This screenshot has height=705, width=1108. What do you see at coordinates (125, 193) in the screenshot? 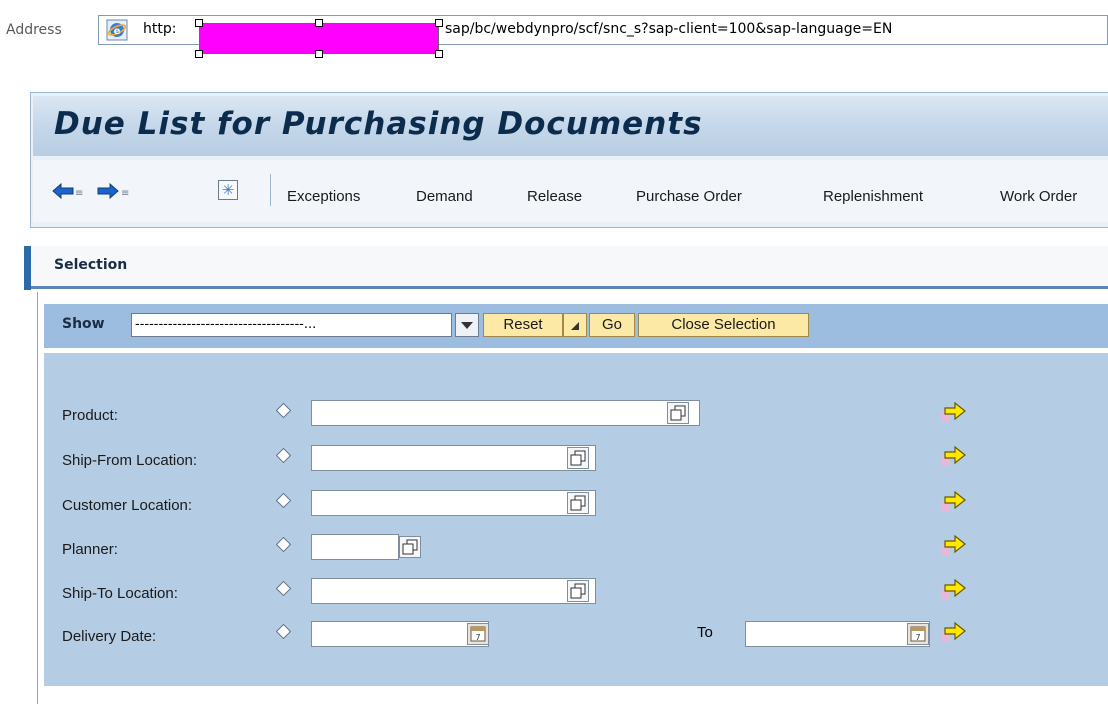
I see `forward-history-icon: ≡` at bounding box center [125, 193].